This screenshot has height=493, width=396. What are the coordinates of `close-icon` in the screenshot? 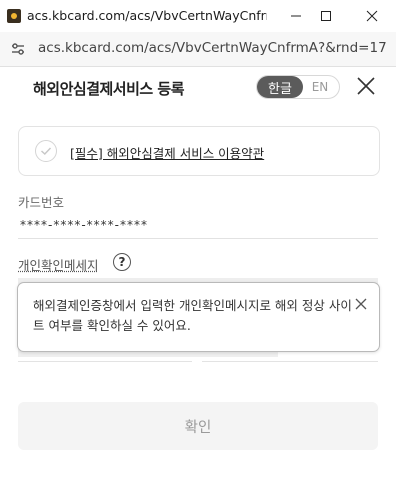 It's located at (366, 86).